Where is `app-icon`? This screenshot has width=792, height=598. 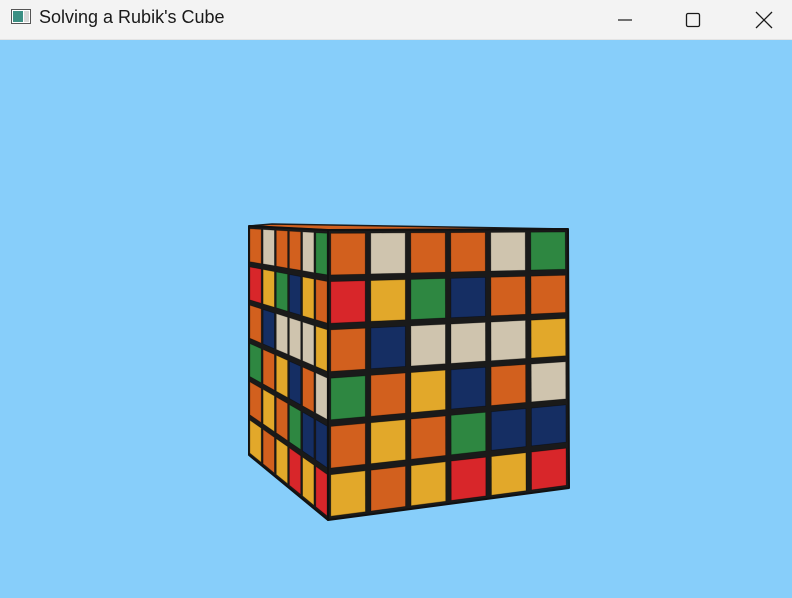 app-icon is located at coordinates (21, 16).